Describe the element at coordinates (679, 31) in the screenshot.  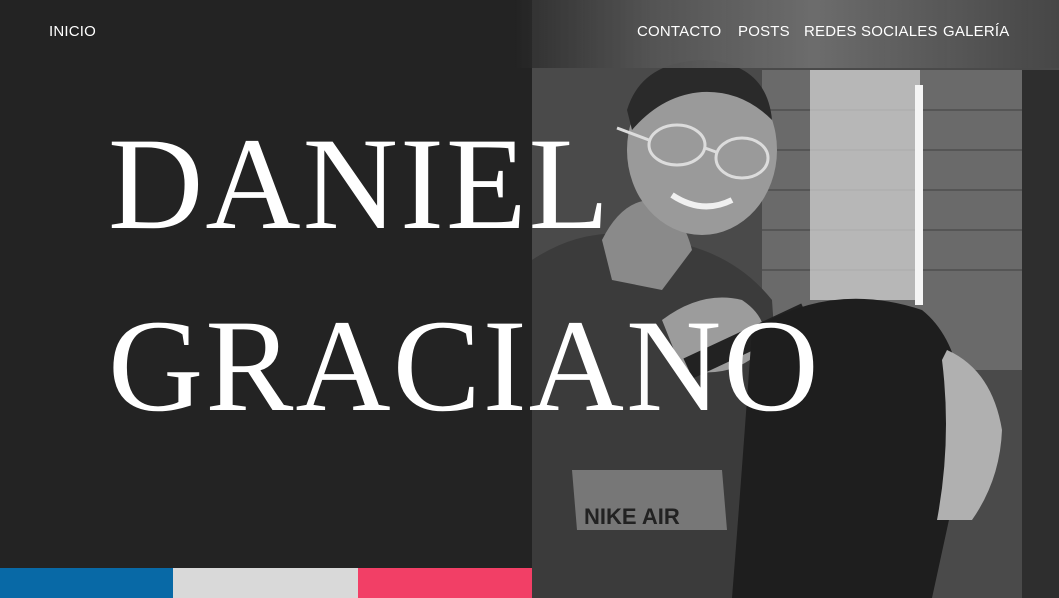
I see `nav-link-contacto: CONTACTO` at that location.